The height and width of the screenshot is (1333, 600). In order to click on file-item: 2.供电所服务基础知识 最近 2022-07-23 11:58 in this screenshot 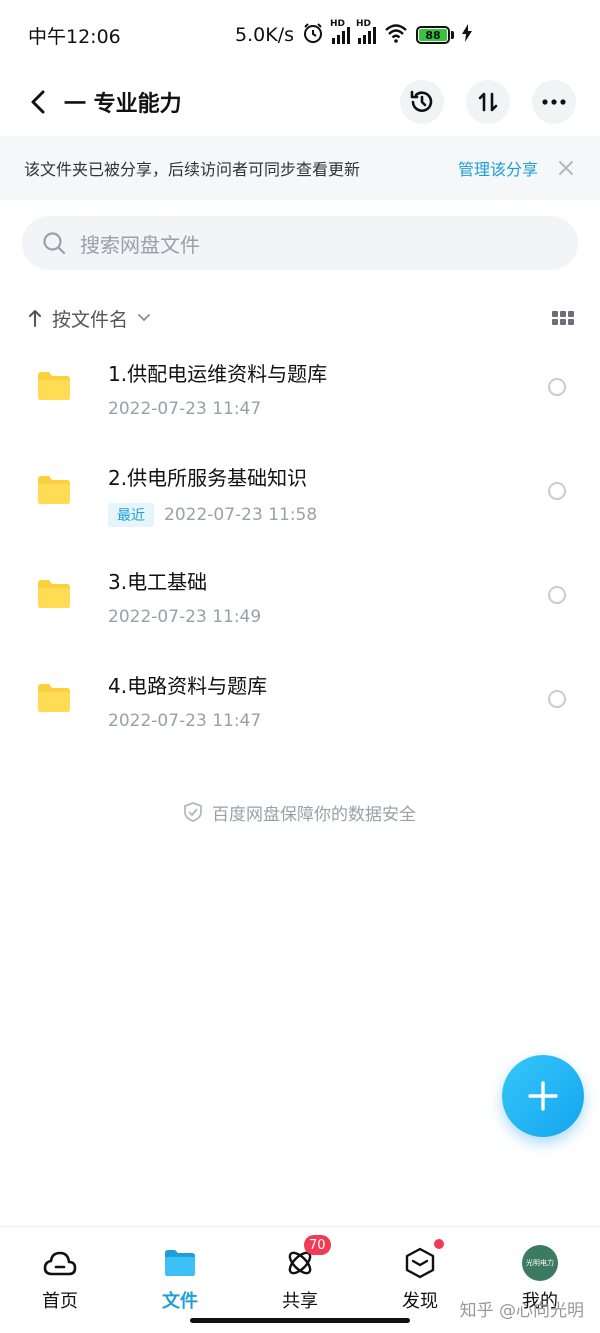, I will do `click(300, 500)`.